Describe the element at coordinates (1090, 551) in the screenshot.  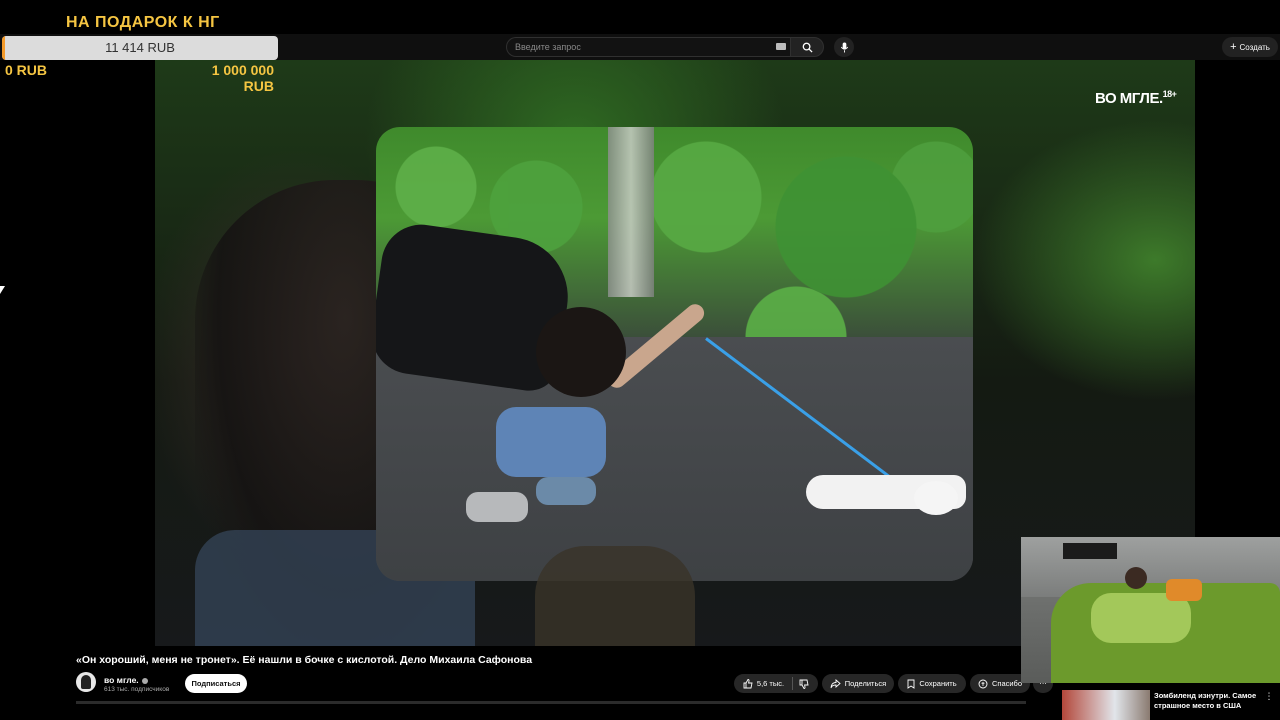
I see `webcam-window` at that location.